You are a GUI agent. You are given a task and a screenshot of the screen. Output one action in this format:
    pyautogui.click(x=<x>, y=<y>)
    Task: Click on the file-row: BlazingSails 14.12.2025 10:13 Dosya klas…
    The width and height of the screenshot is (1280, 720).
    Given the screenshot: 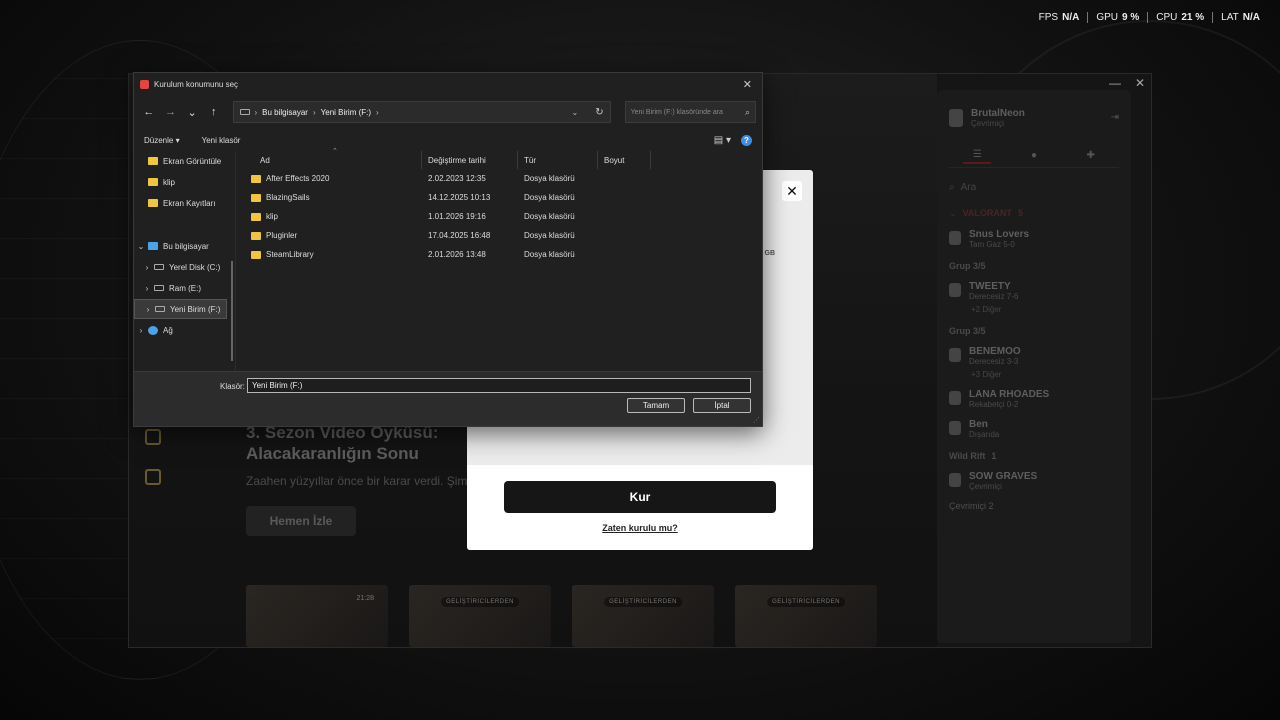 What is the action you would take?
    pyautogui.click(x=499, y=197)
    